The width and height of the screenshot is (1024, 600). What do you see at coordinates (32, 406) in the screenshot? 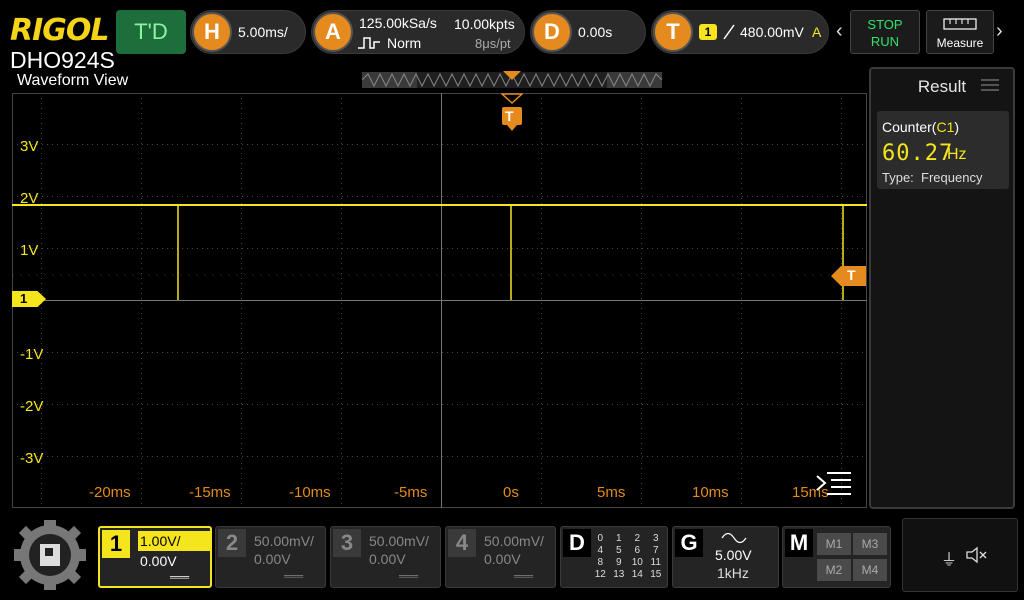
I see `y-label-minus2v: -2V` at bounding box center [32, 406].